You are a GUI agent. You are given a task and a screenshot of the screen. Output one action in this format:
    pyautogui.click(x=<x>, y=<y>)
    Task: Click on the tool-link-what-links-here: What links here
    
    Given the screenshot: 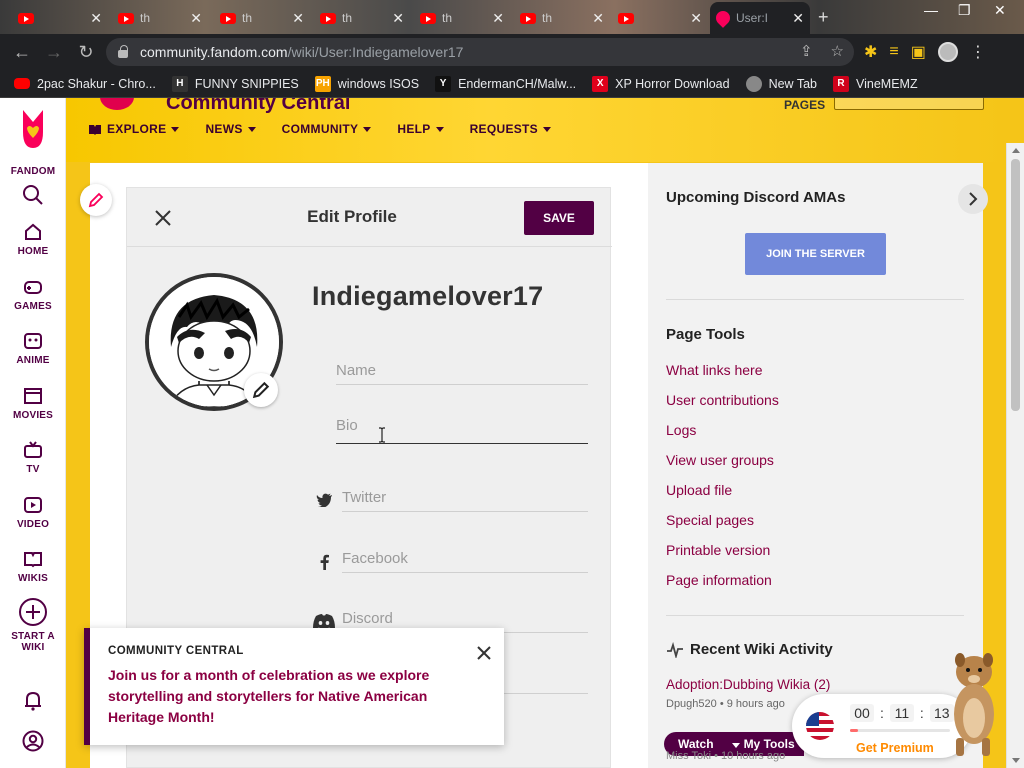 What is the action you would take?
    pyautogui.click(x=714, y=370)
    